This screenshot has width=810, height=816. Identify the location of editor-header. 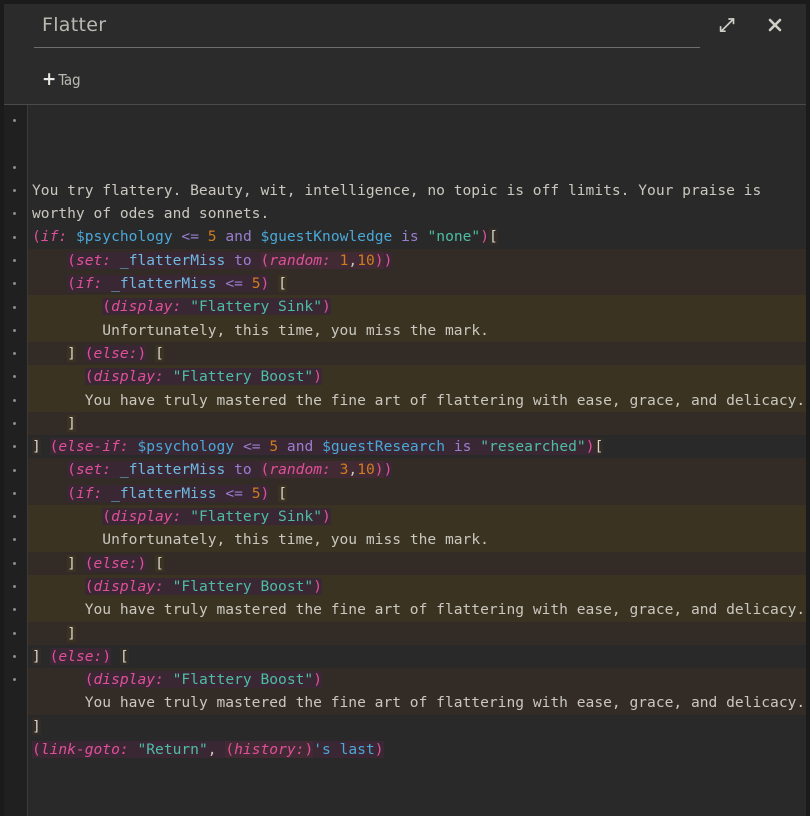
(405, 28).